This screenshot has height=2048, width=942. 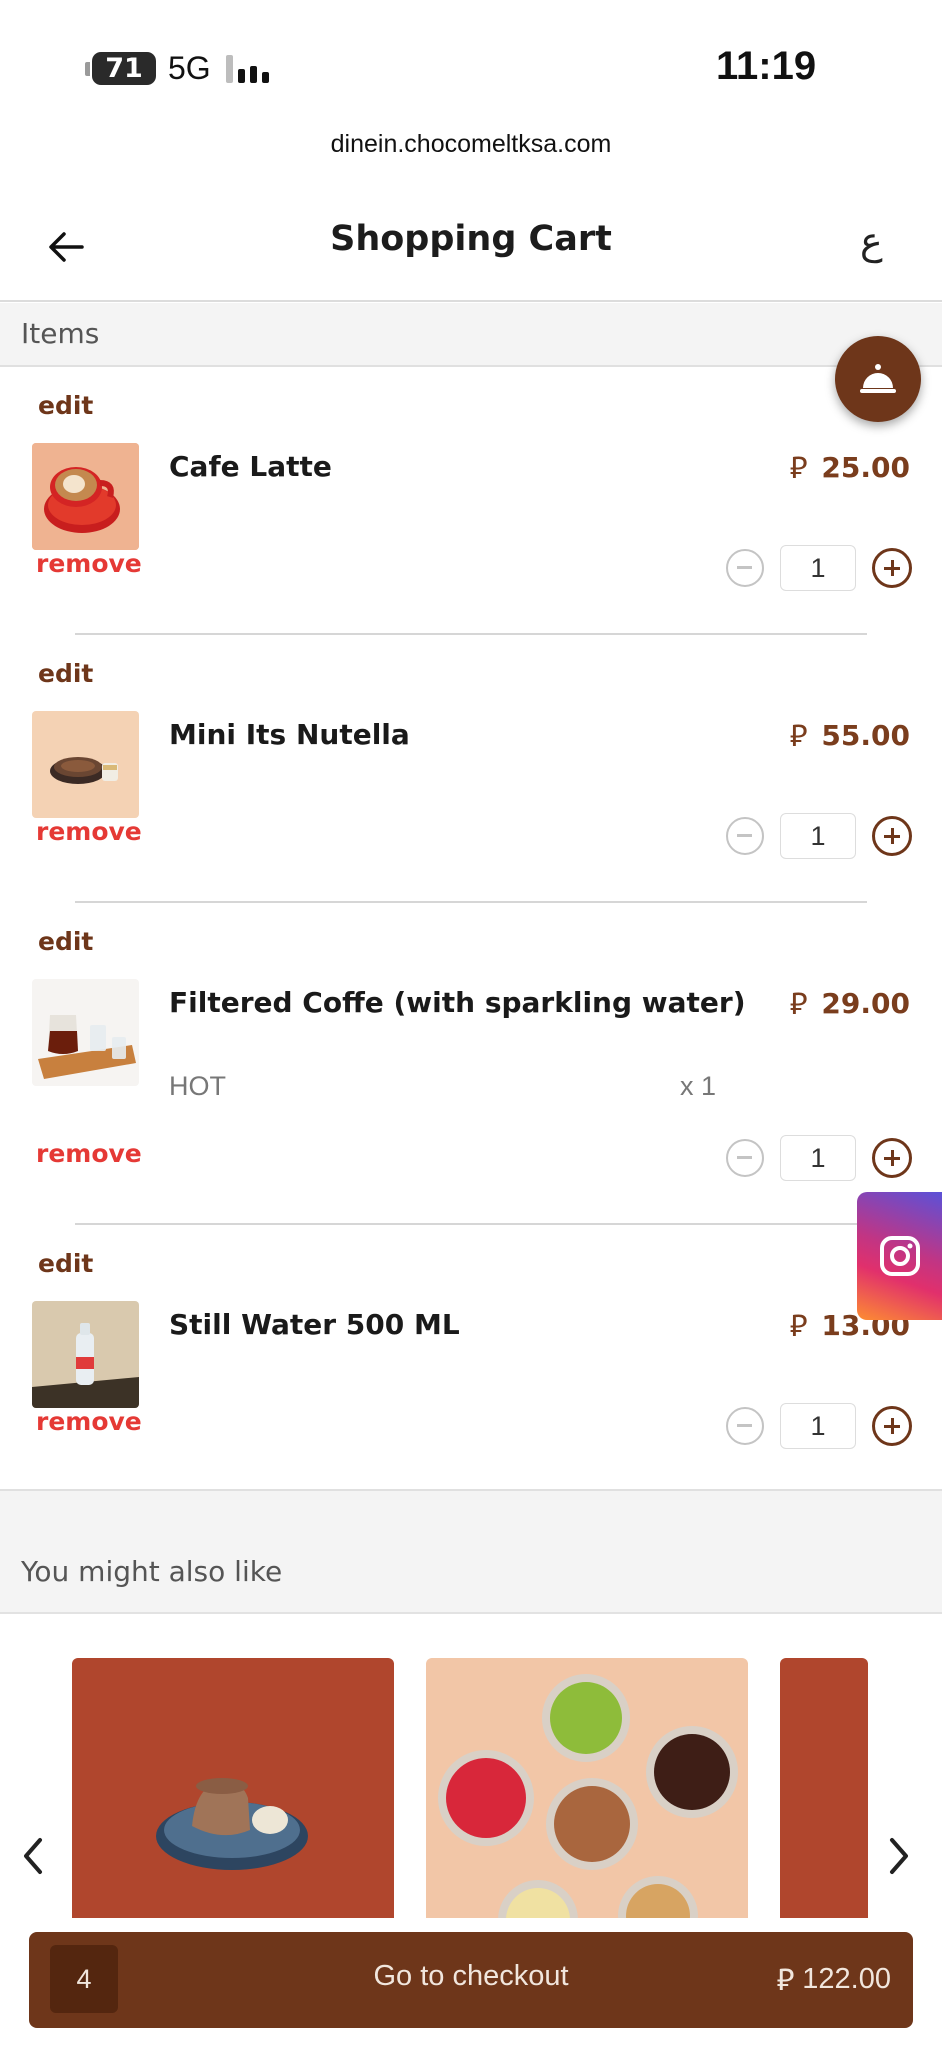 I want to click on item-name: Mini Its Nutella, so click(x=289, y=734).